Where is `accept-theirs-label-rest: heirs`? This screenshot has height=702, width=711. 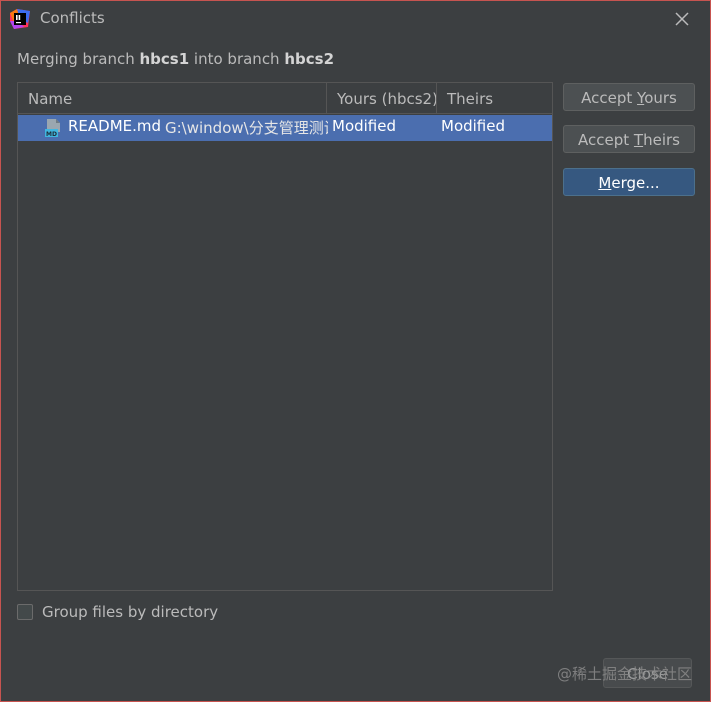 accept-theirs-label-rest: heirs is located at coordinates (661, 140).